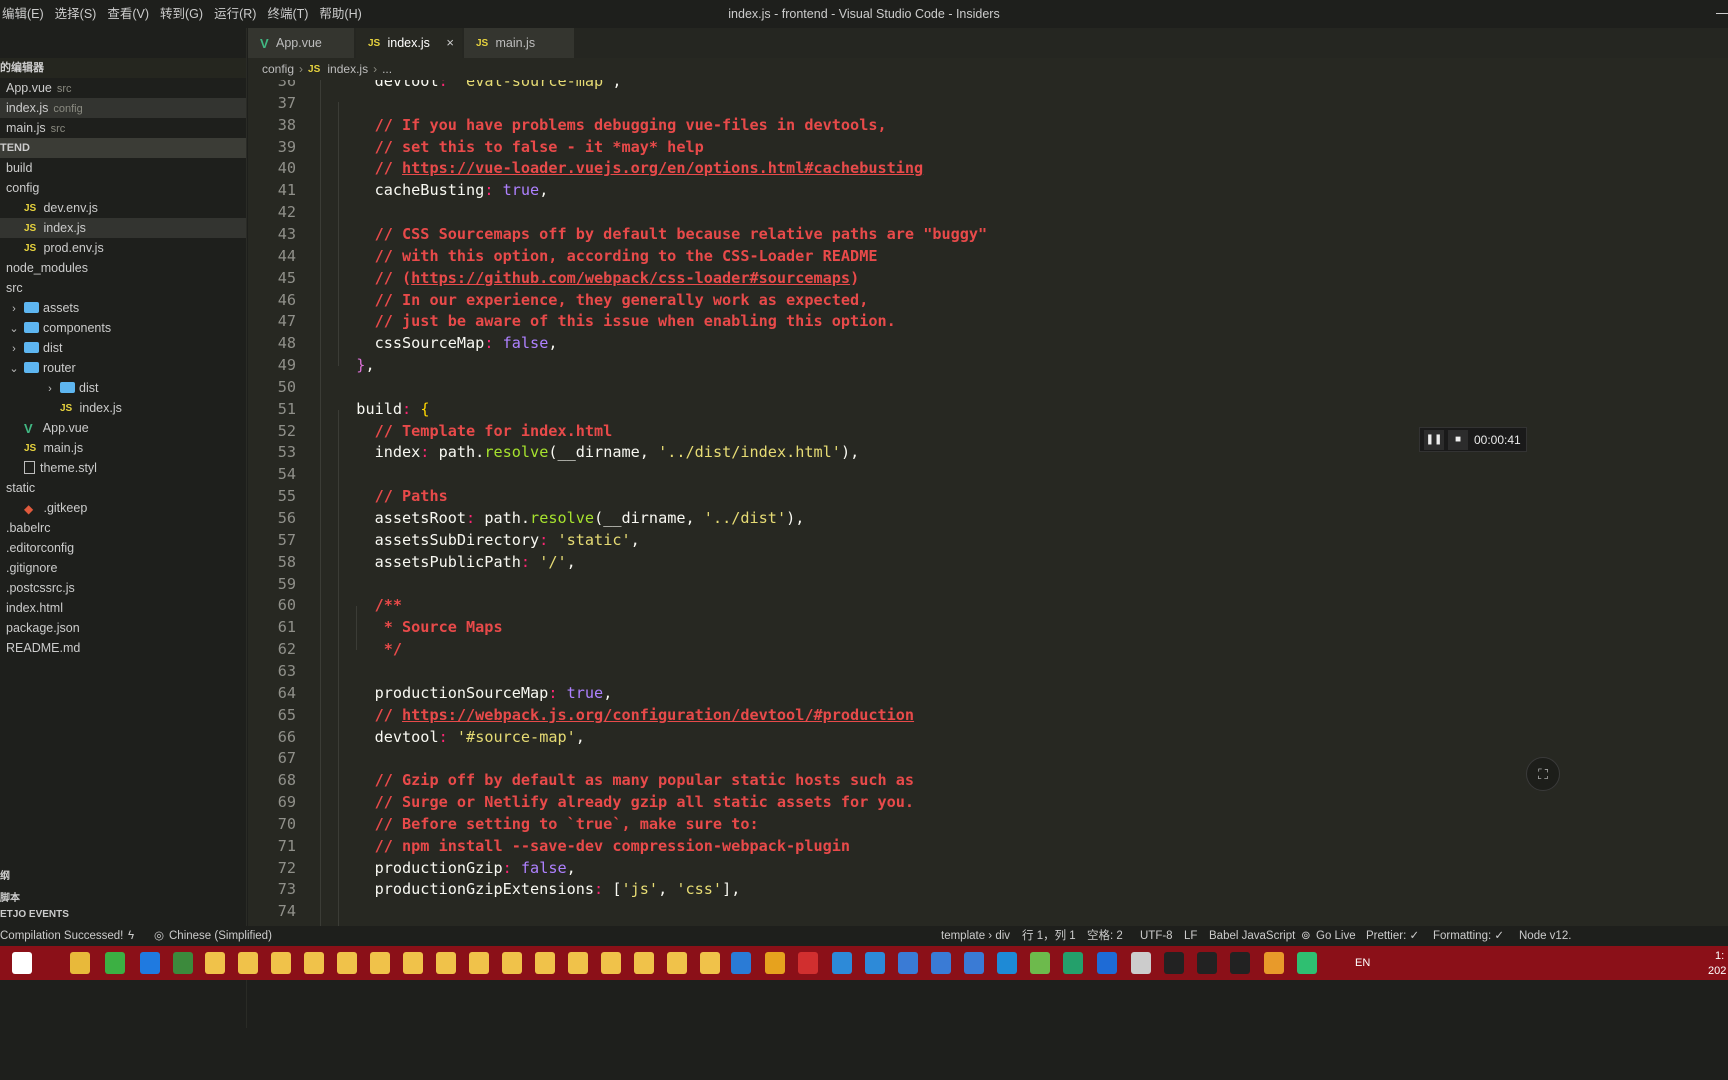 The image size is (1728, 1080). What do you see at coordinates (123, 608) in the screenshot?
I see `tree-file: index.html` at bounding box center [123, 608].